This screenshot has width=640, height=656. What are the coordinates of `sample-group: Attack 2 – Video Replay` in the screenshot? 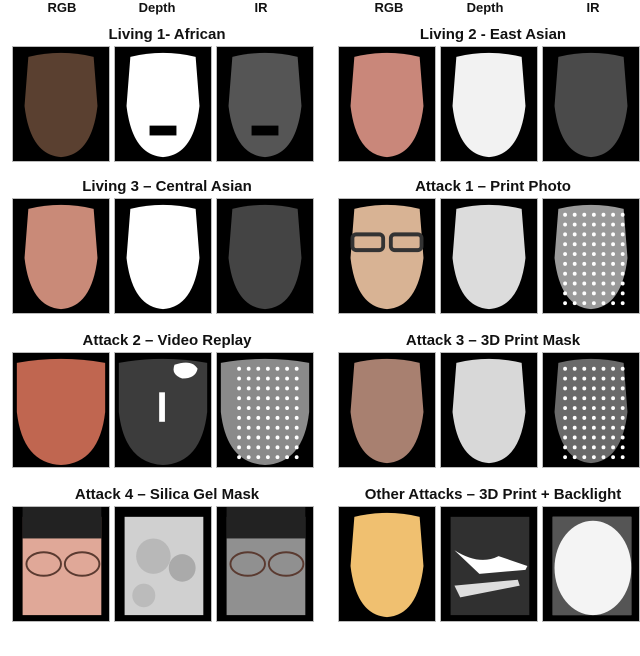 It's located at (167, 399).